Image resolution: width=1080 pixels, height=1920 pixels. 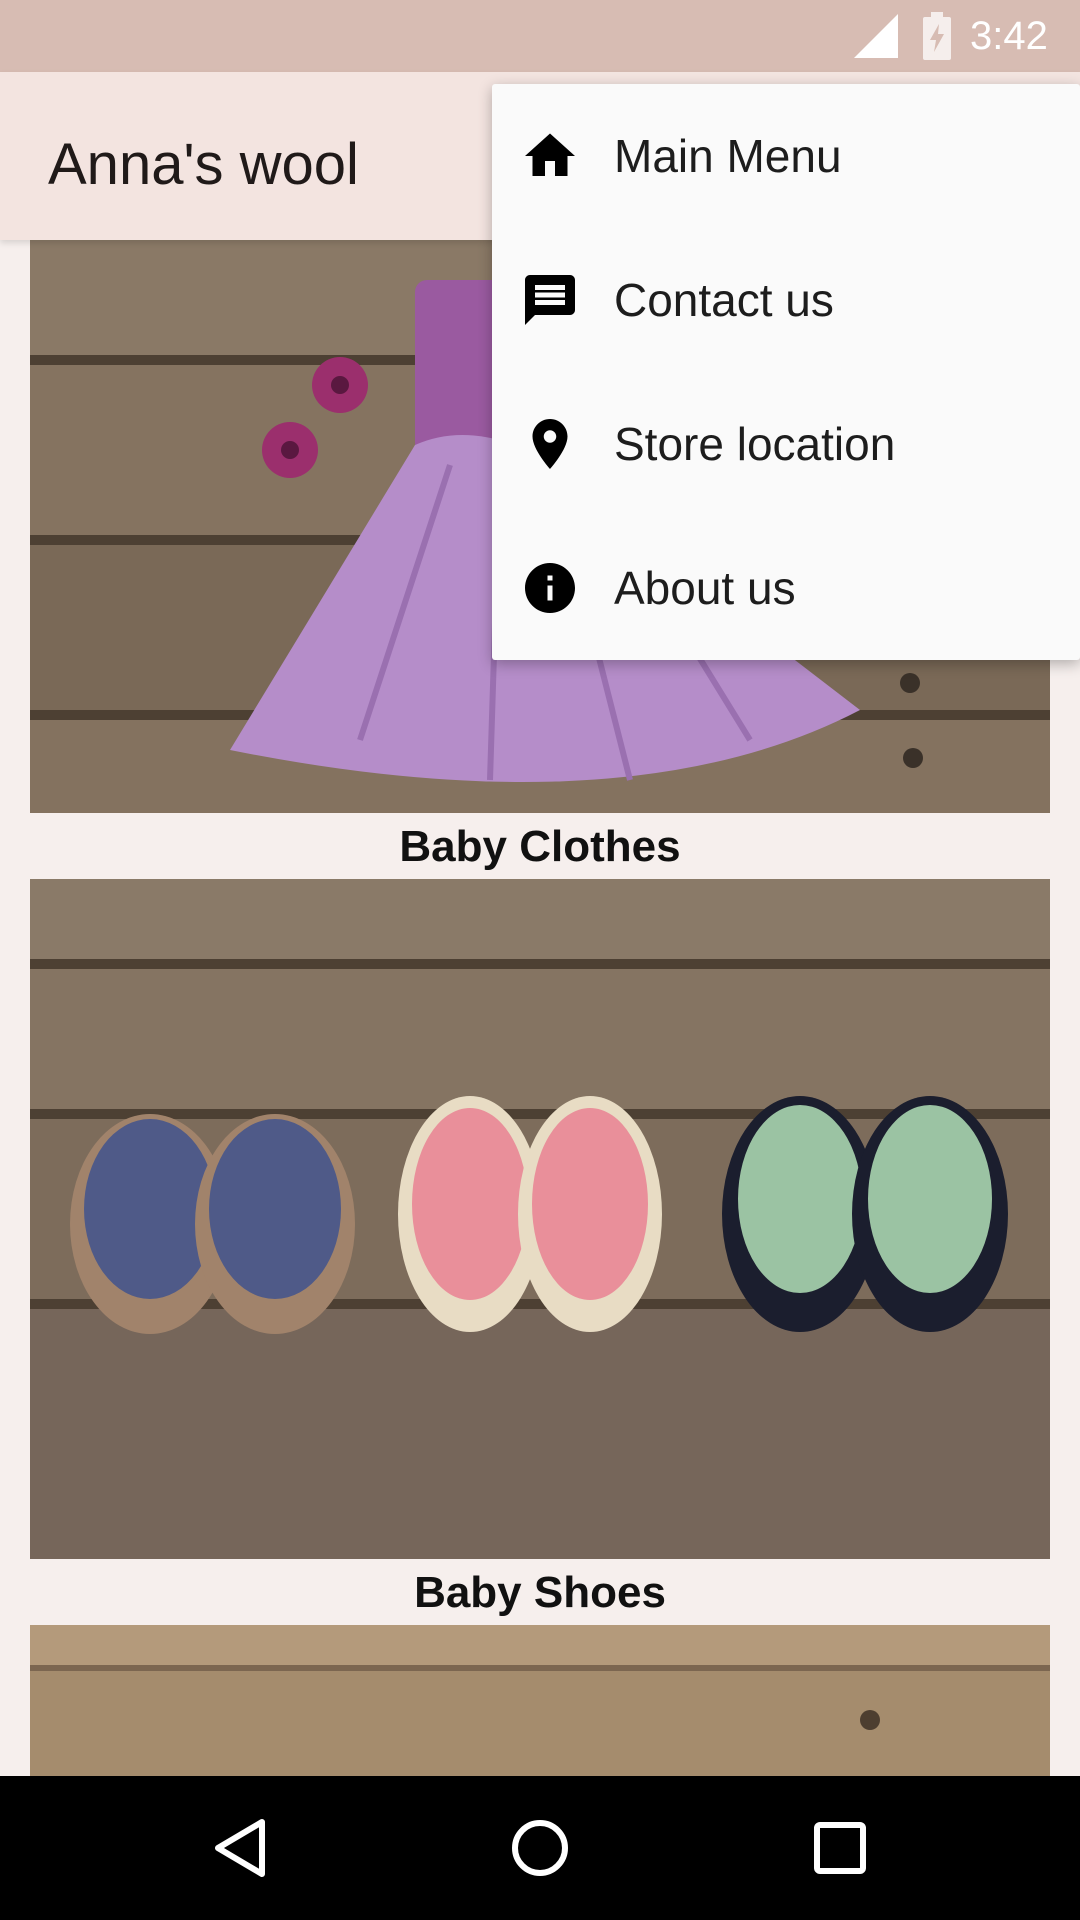 I want to click on navigation-bar, so click(x=540, y=1848).